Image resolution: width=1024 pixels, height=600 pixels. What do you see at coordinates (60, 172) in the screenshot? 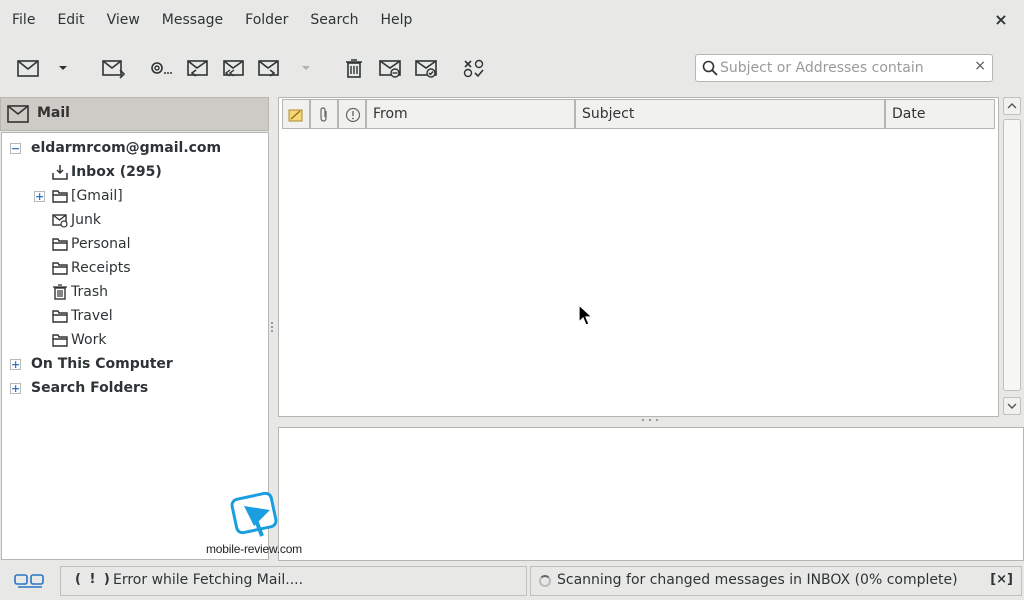
I see `inbox-icon` at bounding box center [60, 172].